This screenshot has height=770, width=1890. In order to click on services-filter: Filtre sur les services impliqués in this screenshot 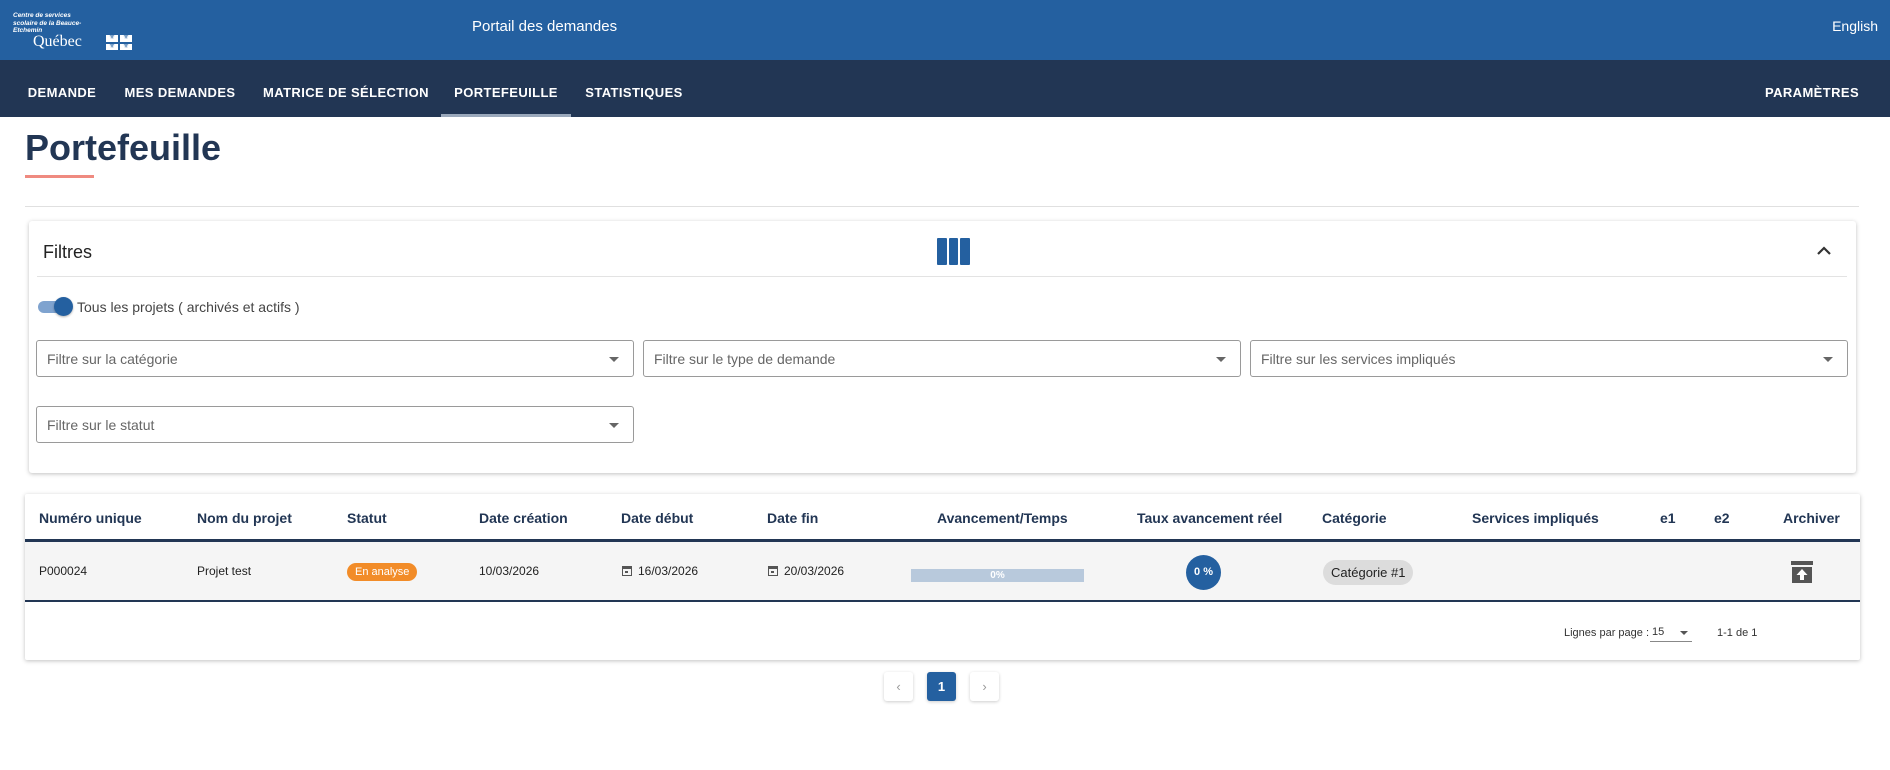, I will do `click(1549, 358)`.